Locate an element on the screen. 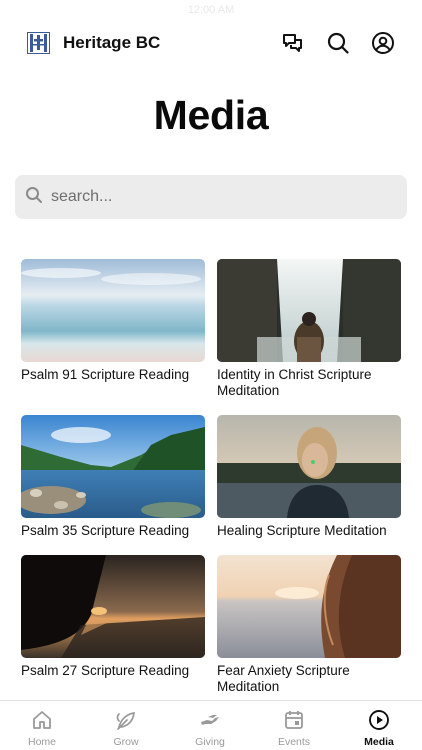 The width and height of the screenshot is (422, 750). giving-hand-icon is located at coordinates (210, 720).